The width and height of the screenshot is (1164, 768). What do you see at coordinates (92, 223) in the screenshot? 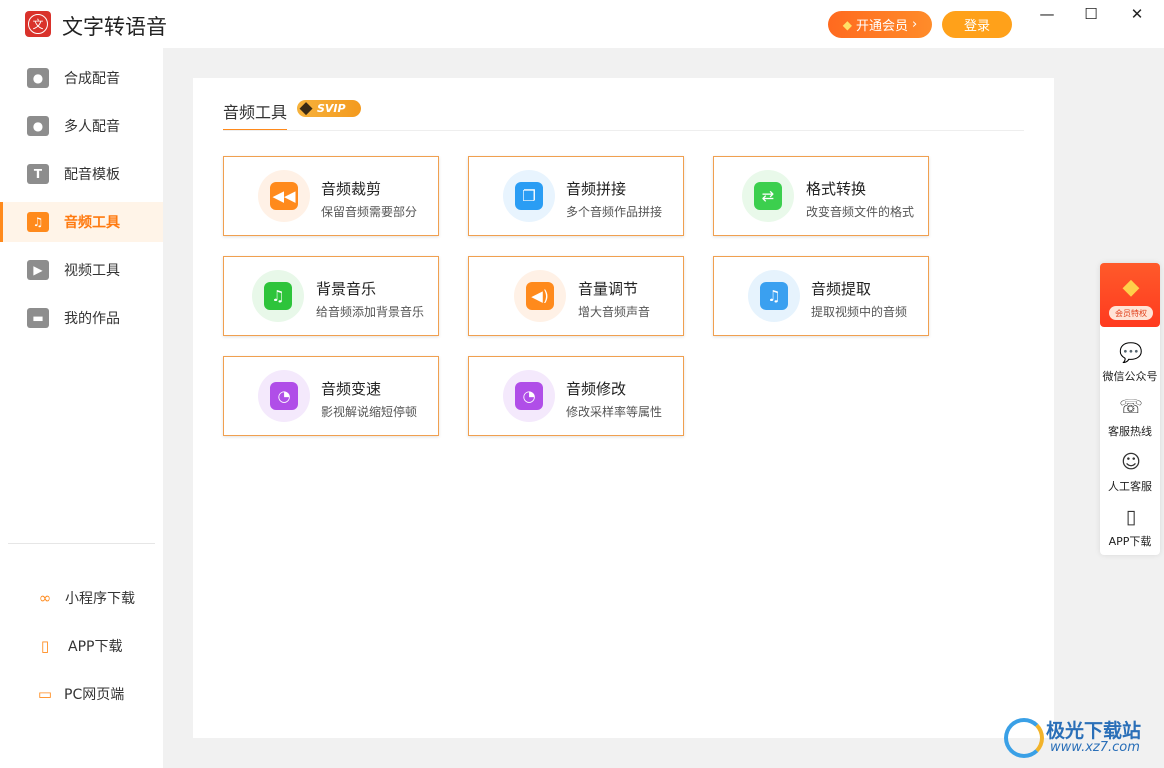
I see `sidebar-item-label: 音频工具` at bounding box center [92, 223].